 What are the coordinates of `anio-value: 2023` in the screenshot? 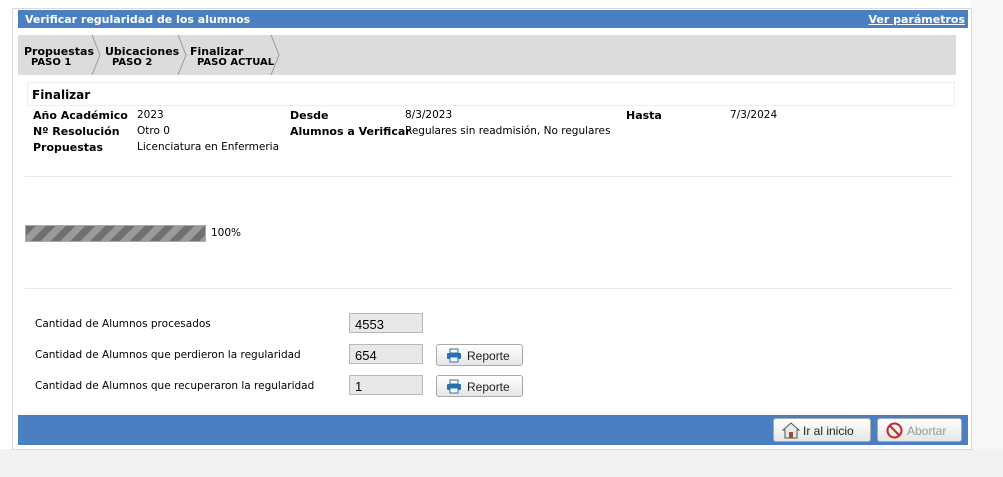 It's located at (150, 115).